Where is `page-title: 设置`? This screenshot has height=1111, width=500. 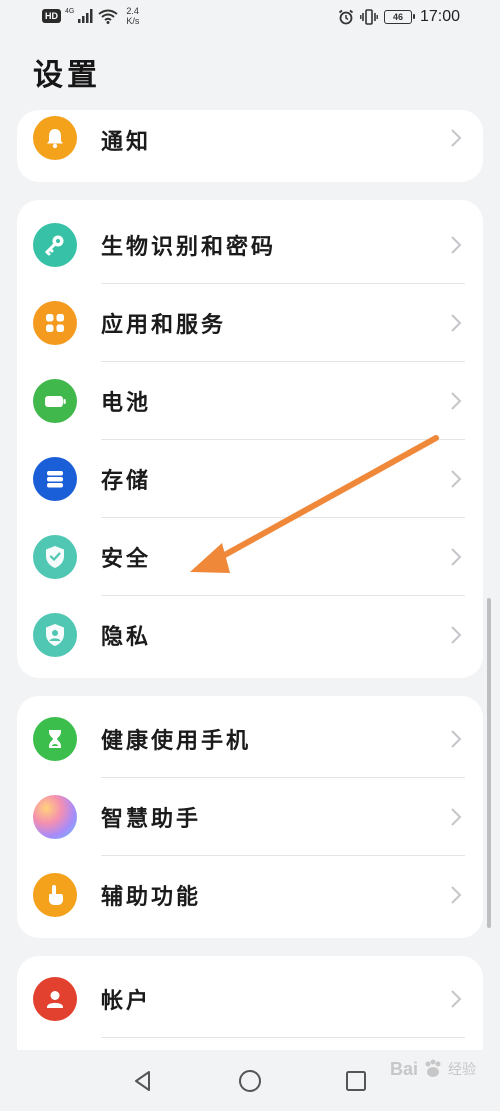
page-title: 设置 is located at coordinates (67, 75).